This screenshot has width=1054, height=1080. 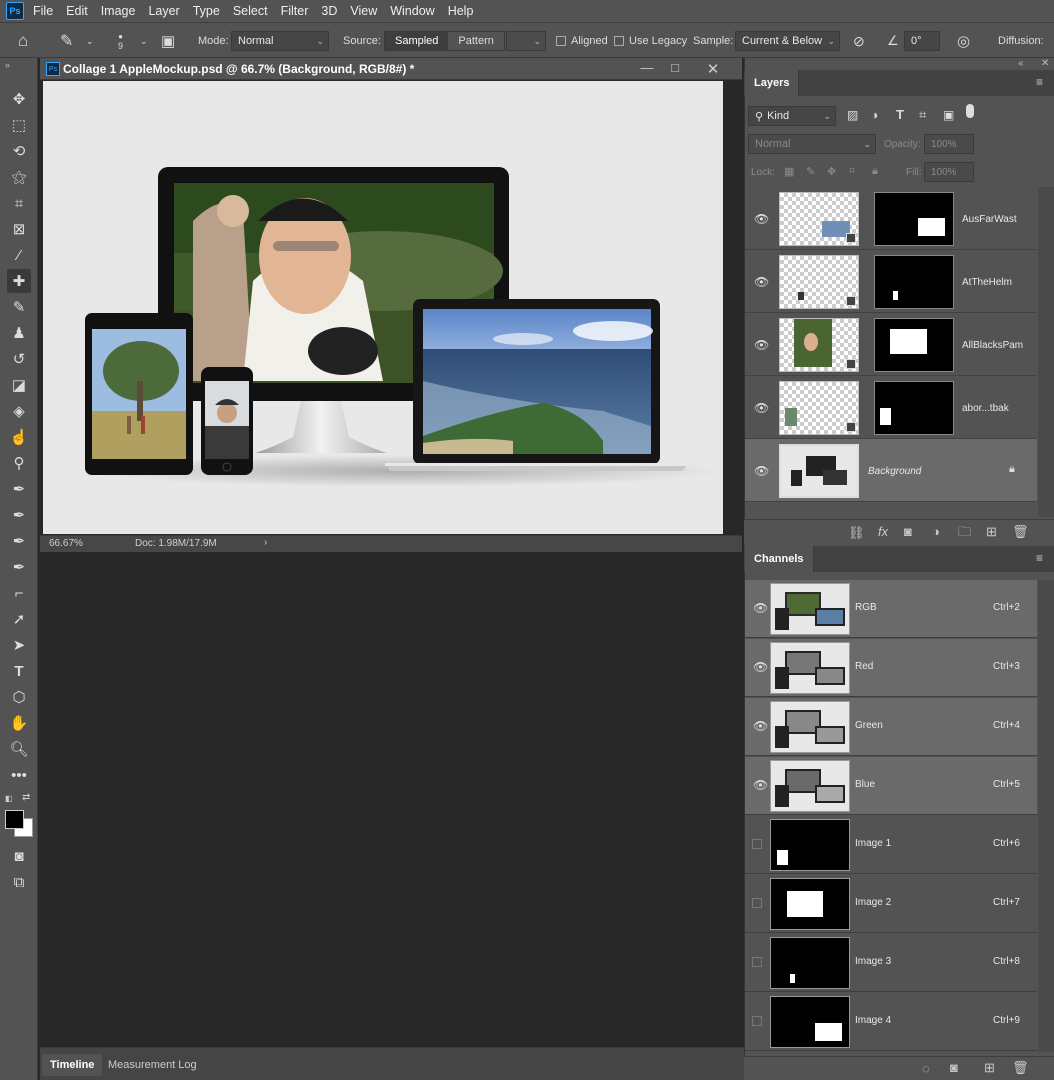 I want to click on history-brush-tool-icon: ↺, so click(x=19, y=359).